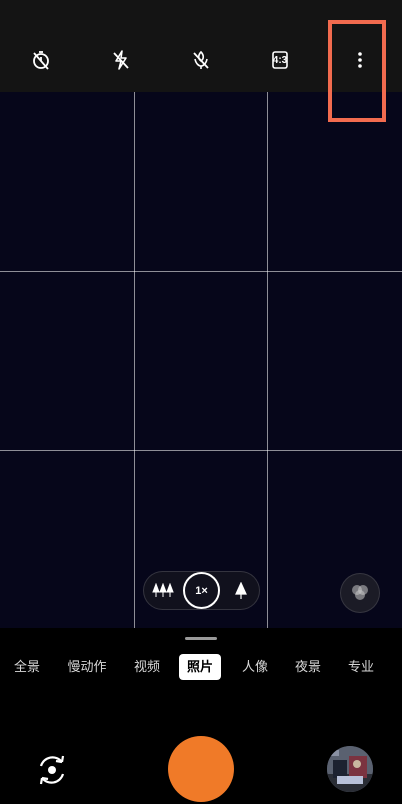 This screenshot has height=804, width=402. I want to click on mode-photo: 照片, so click(200, 667).